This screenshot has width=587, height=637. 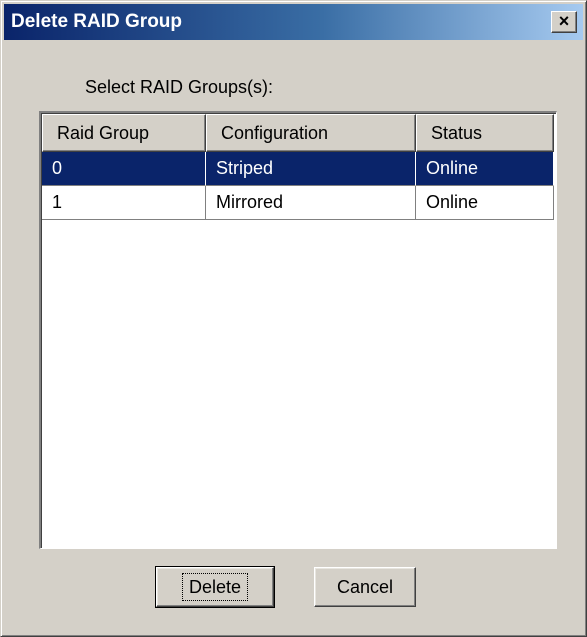 I want to click on window-title: Delete RAID Group, so click(x=97, y=21).